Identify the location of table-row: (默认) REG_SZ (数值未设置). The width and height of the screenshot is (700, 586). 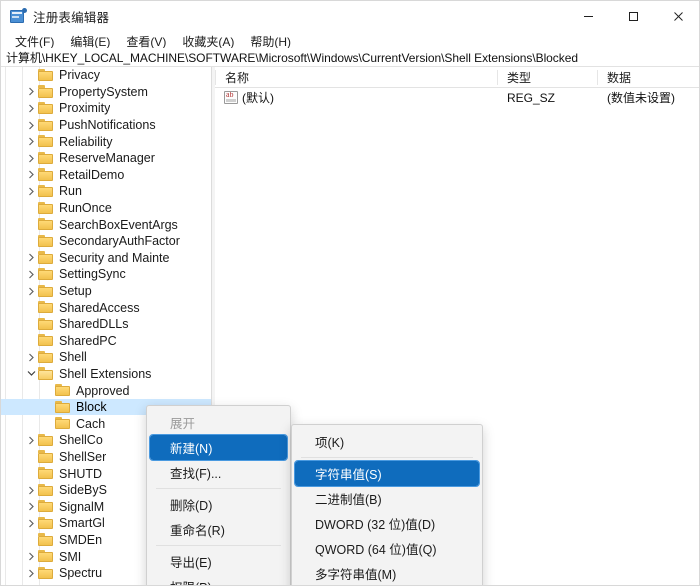
(457, 97).